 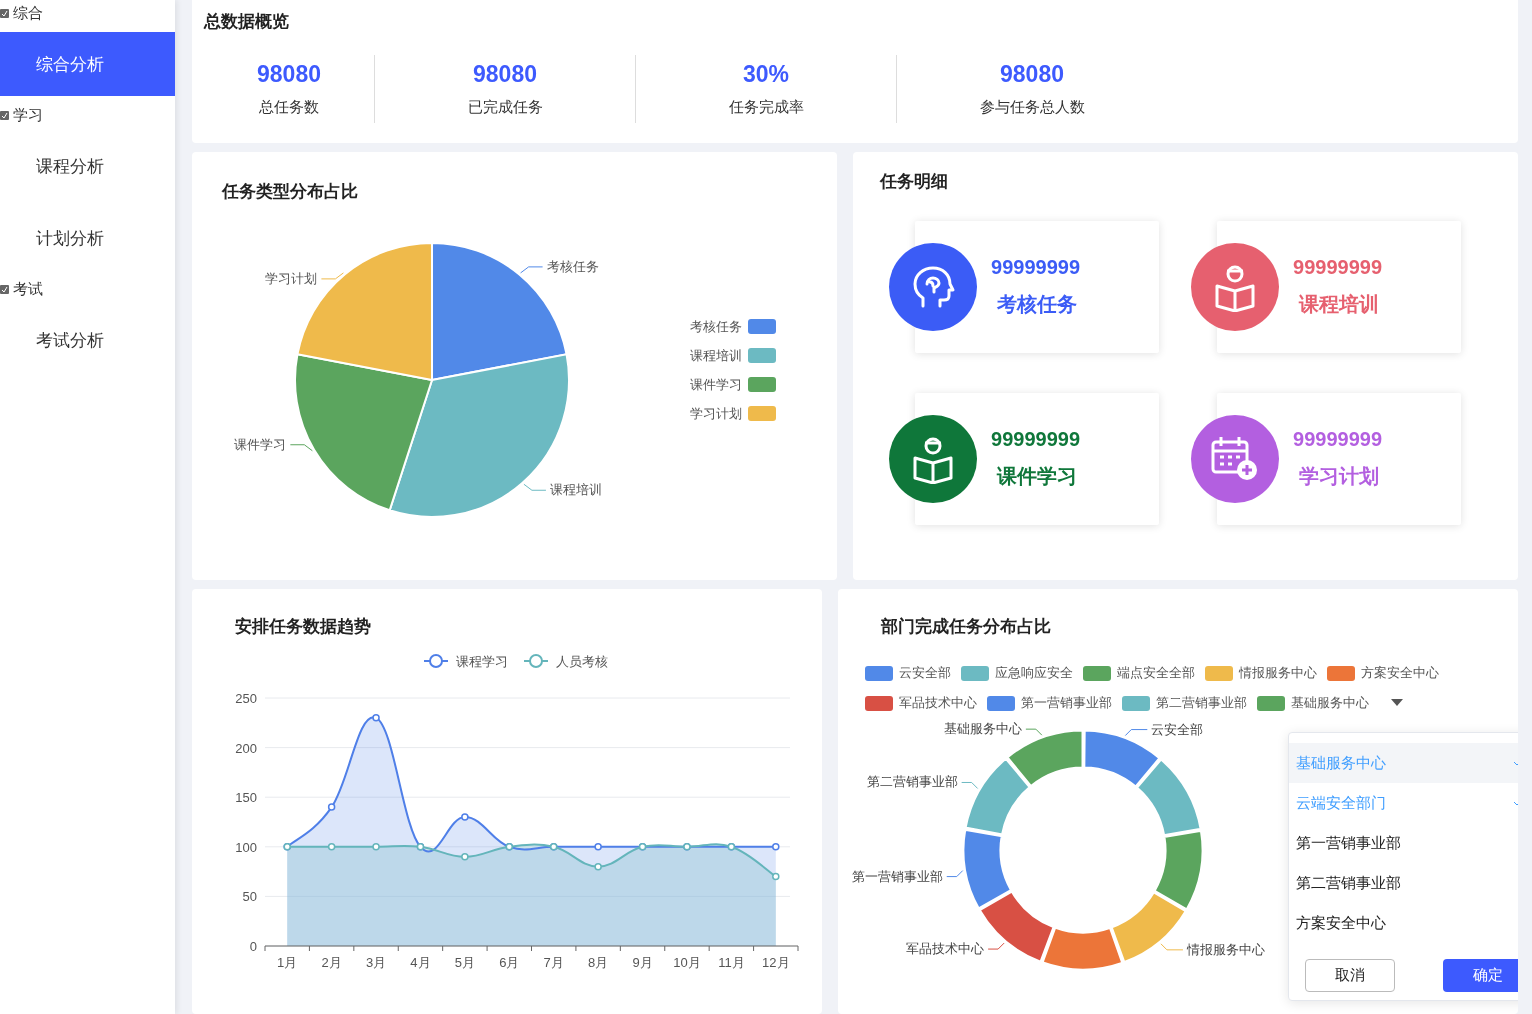 I want to click on legend-item: 课件学习, so click(x=733, y=384).